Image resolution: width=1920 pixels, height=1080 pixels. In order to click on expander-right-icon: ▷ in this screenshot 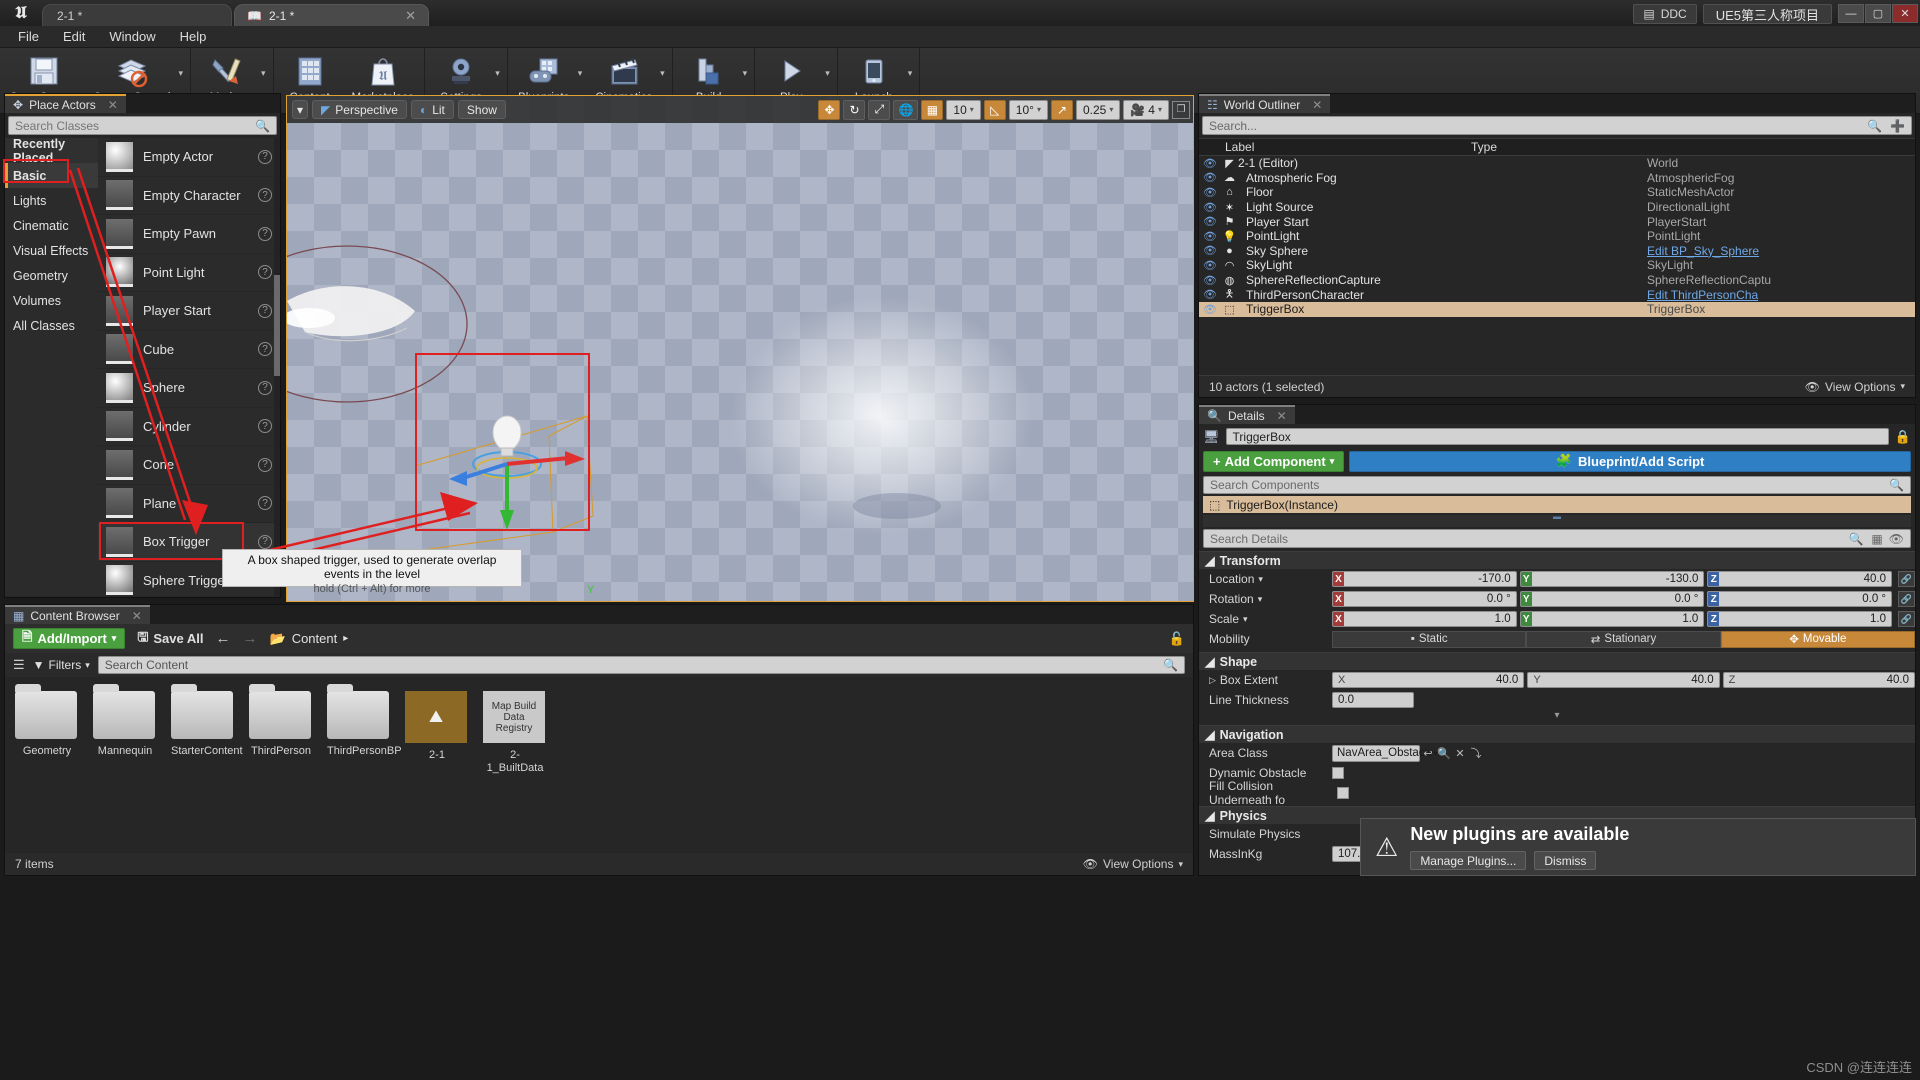, I will do `click(1212, 680)`.